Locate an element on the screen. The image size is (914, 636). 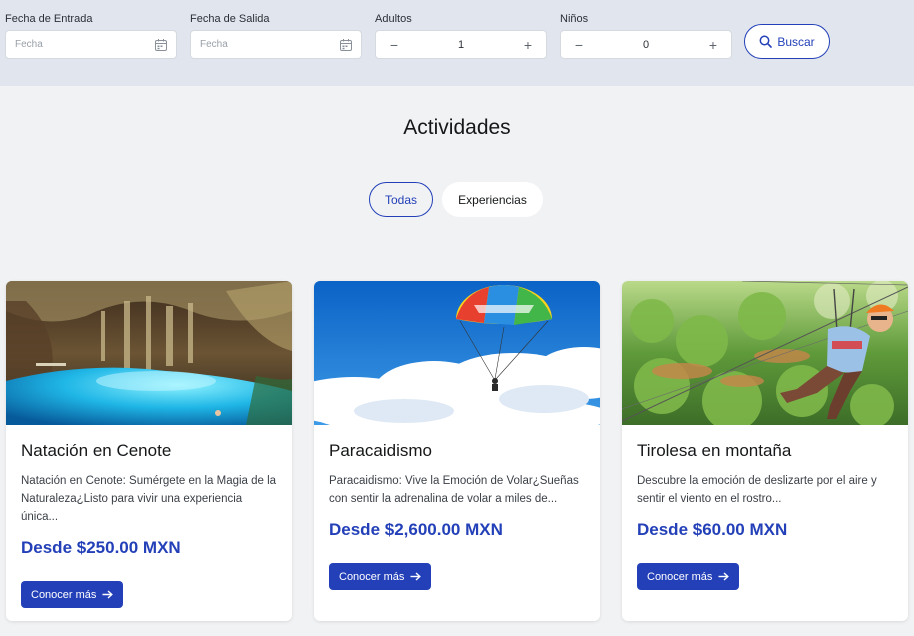
checkout-placeholder: Fecha is located at coordinates (214, 44).